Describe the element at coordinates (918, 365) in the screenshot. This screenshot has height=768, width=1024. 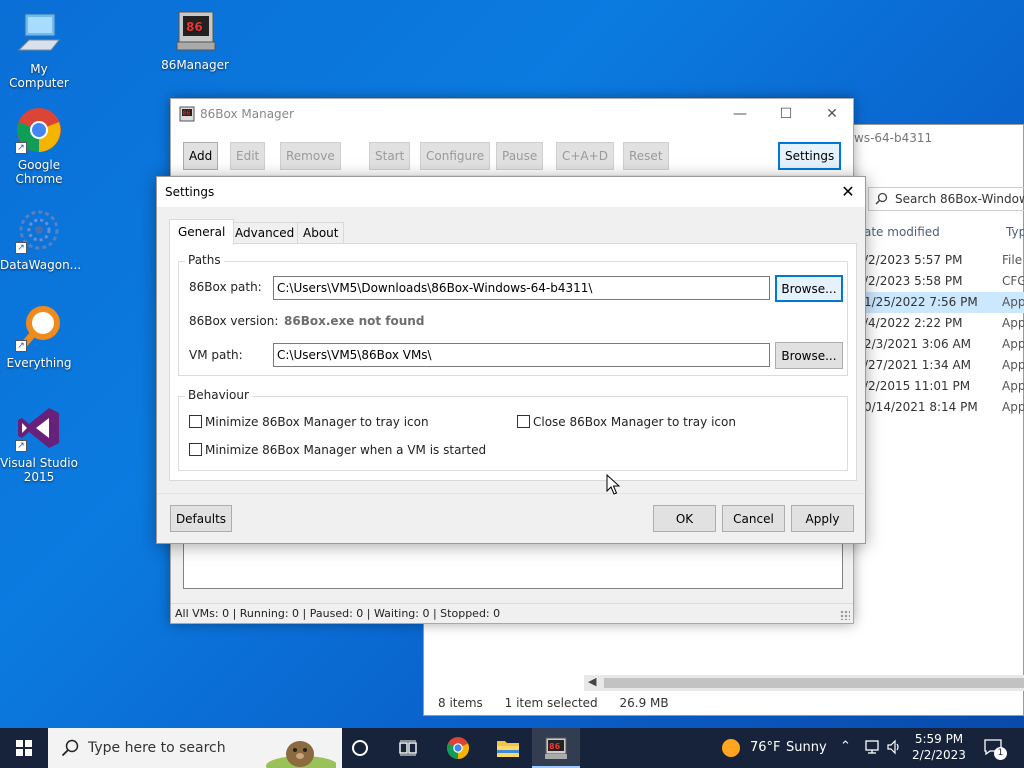
I see `file-date: /27/2021 1:34 AM` at that location.